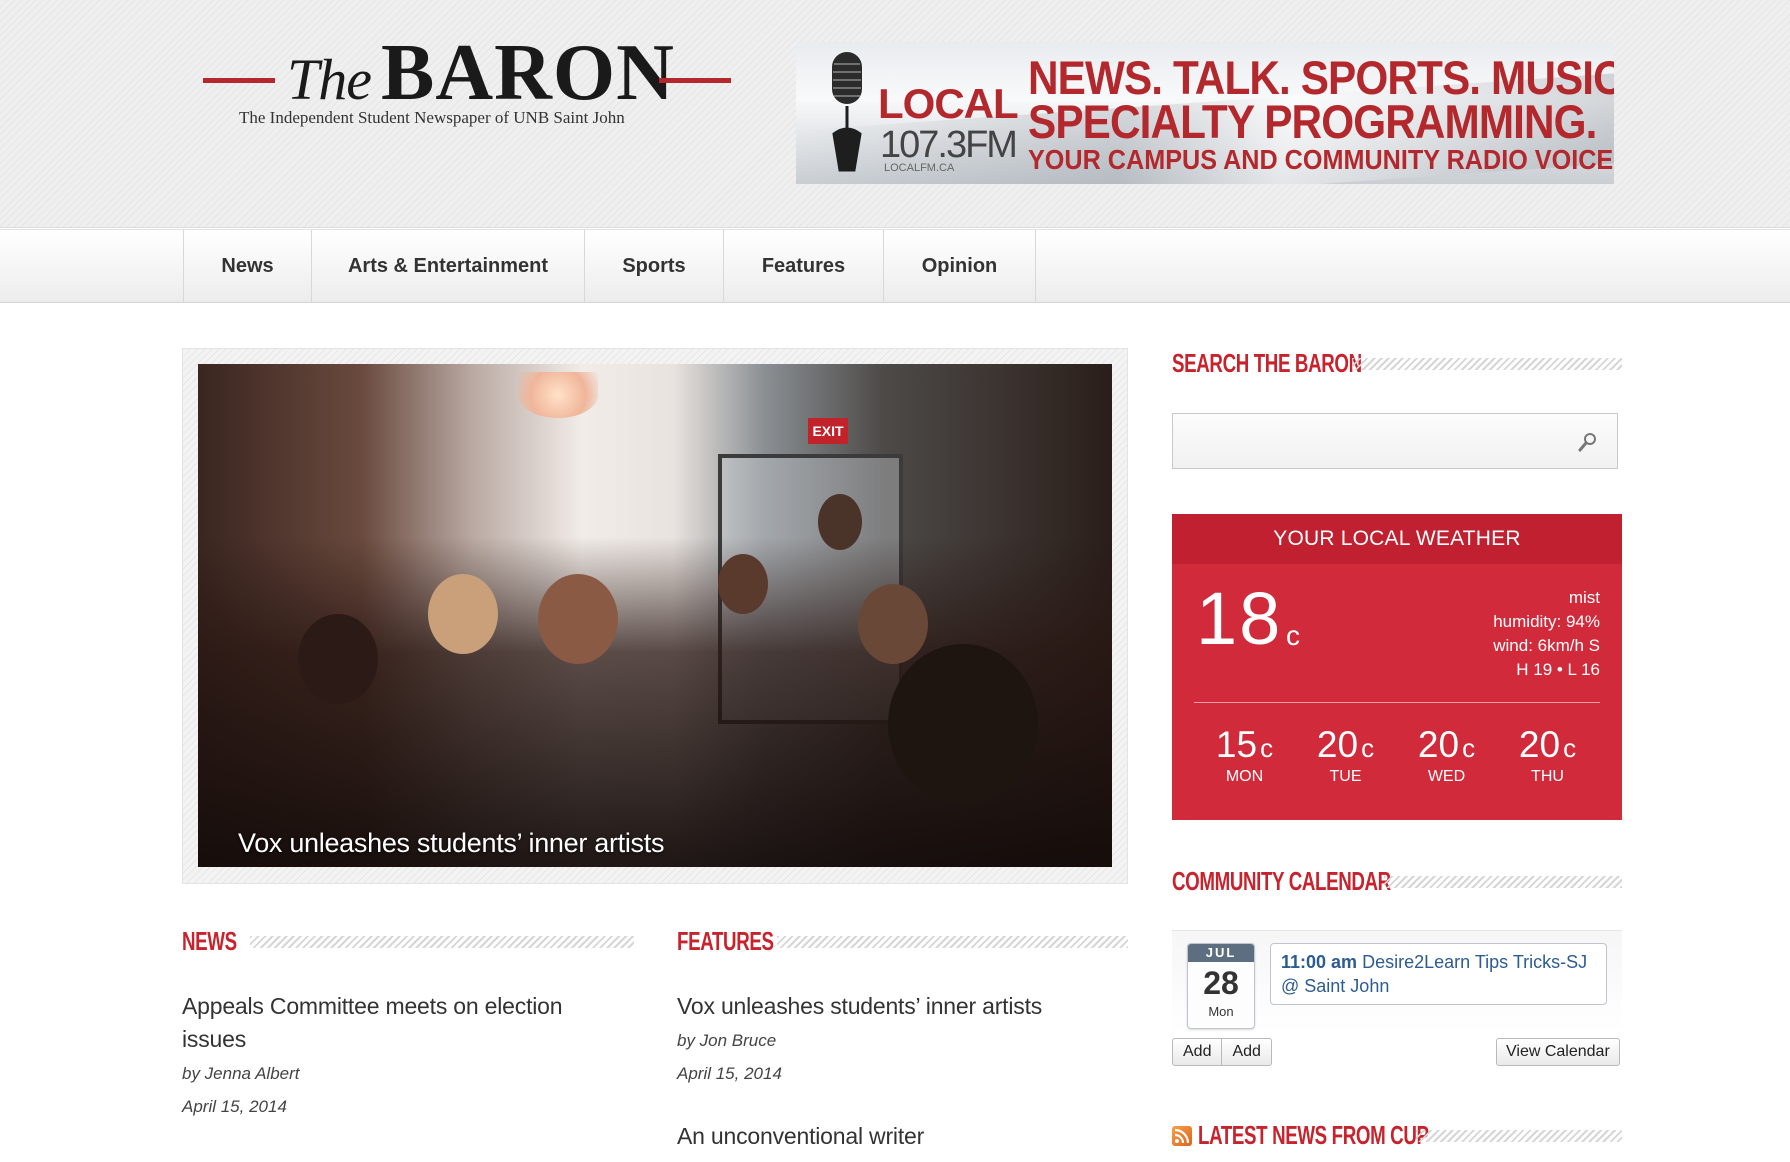  What do you see at coordinates (1281, 881) in the screenshot?
I see `calendar-heading-text: COMMUNITY CALENDAR` at bounding box center [1281, 881].